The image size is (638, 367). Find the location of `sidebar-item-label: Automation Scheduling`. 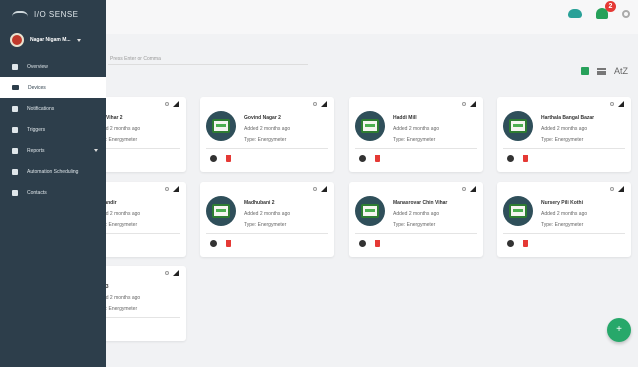

sidebar-item-label: Automation Scheduling is located at coordinates (53, 171).